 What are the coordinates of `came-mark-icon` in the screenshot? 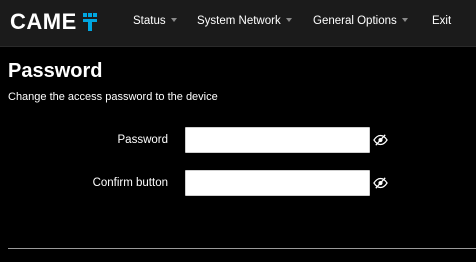 It's located at (89, 22).